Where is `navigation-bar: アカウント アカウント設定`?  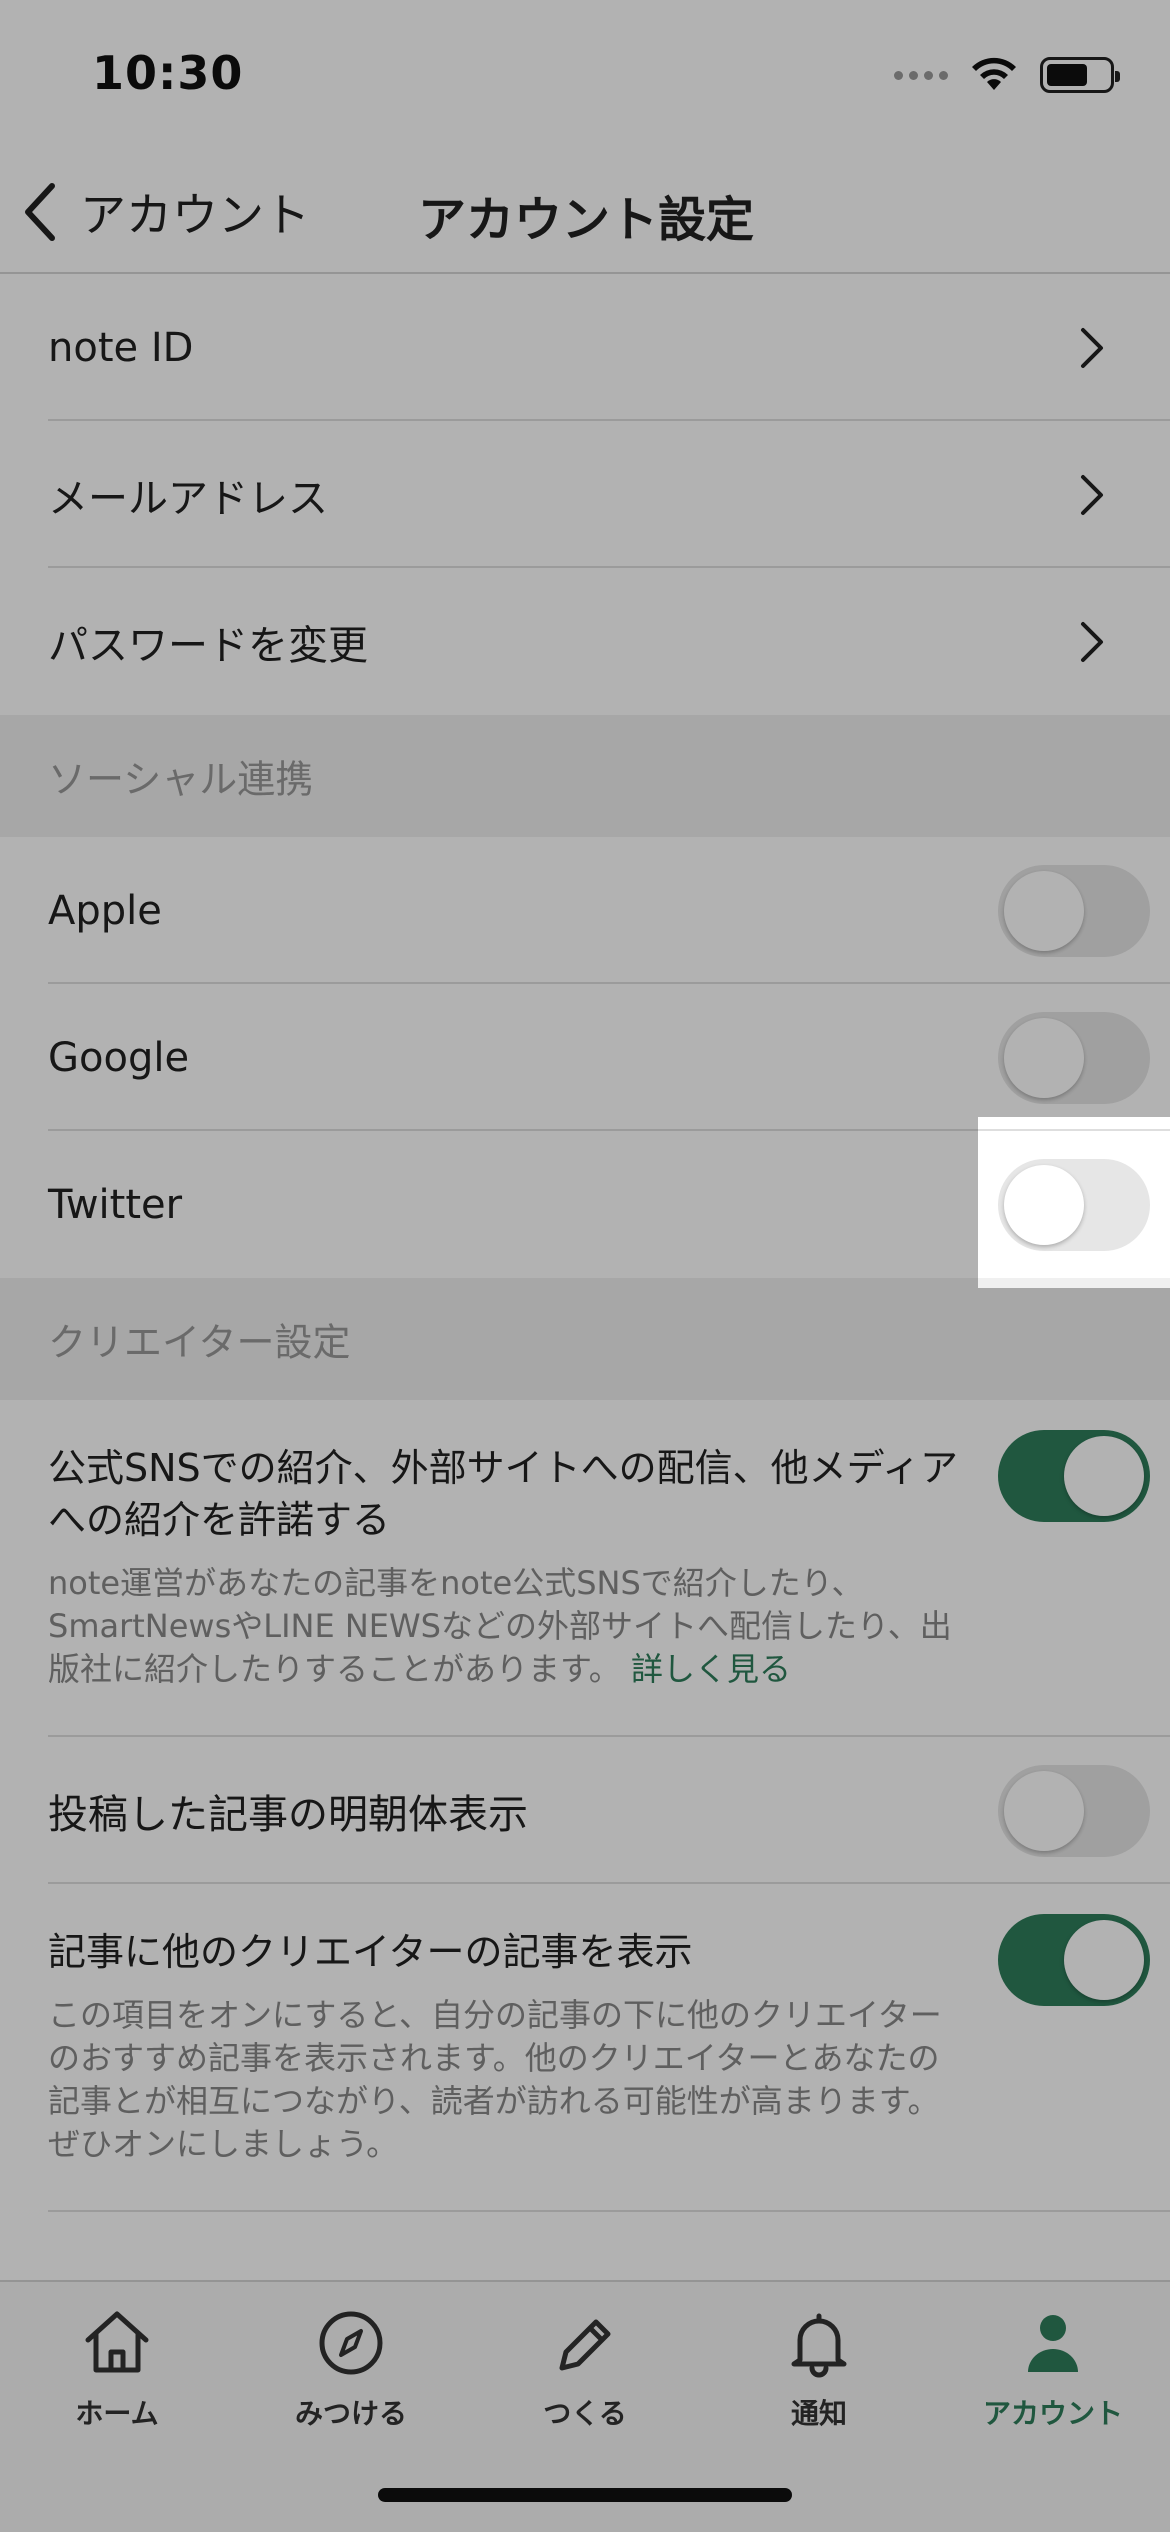
navigation-bar: アカウント アカウント設定 is located at coordinates (585, 212).